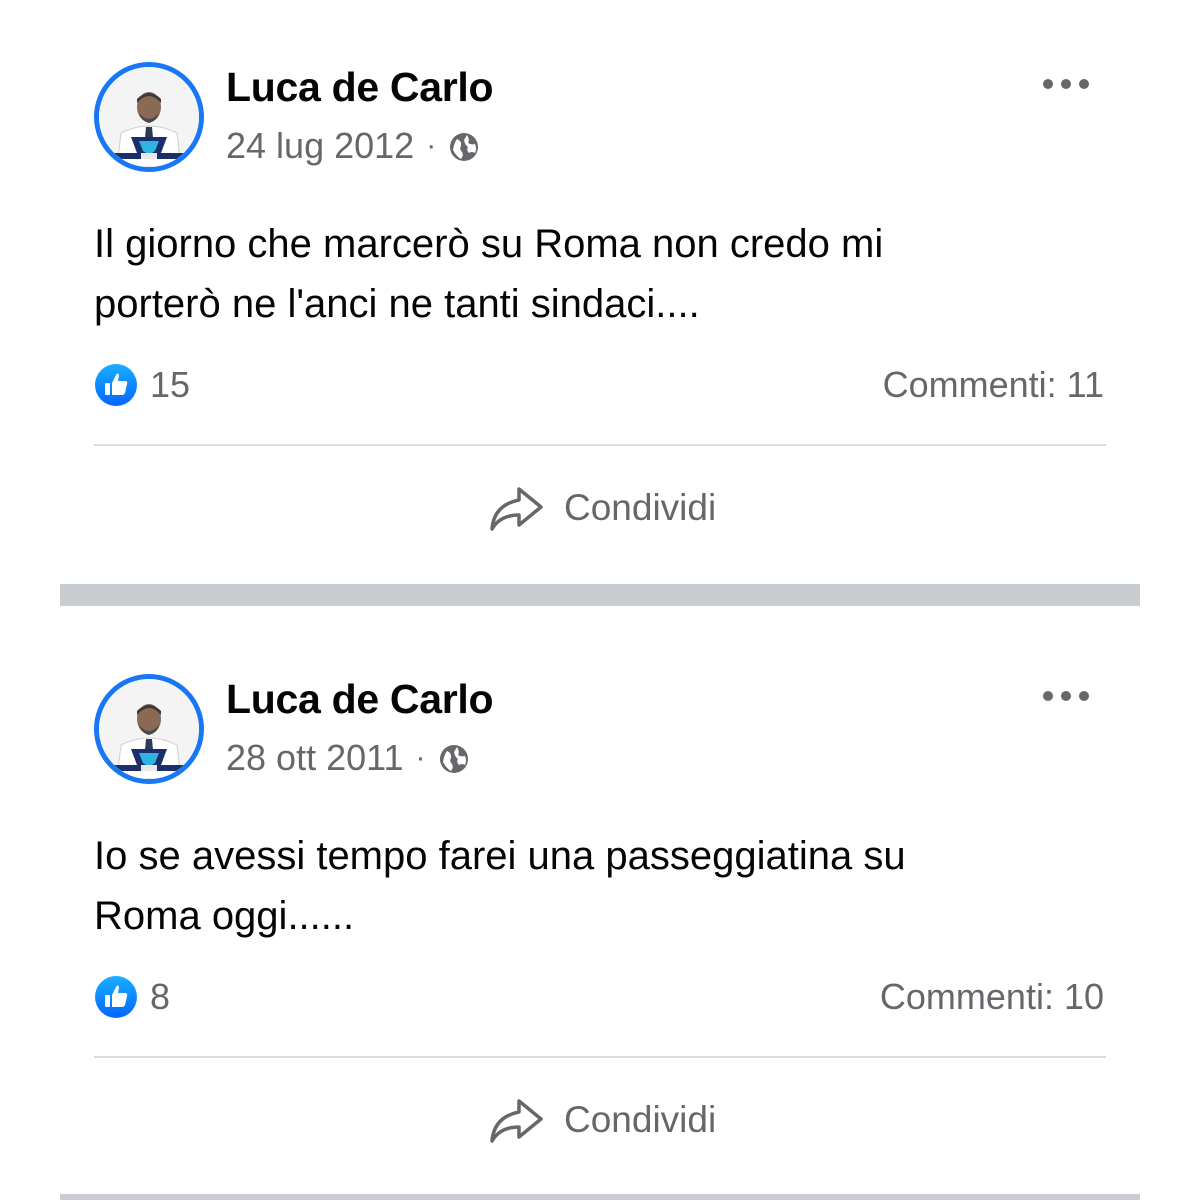 The image size is (1200, 1200). I want to click on reactions-summary: 8, so click(132, 997).